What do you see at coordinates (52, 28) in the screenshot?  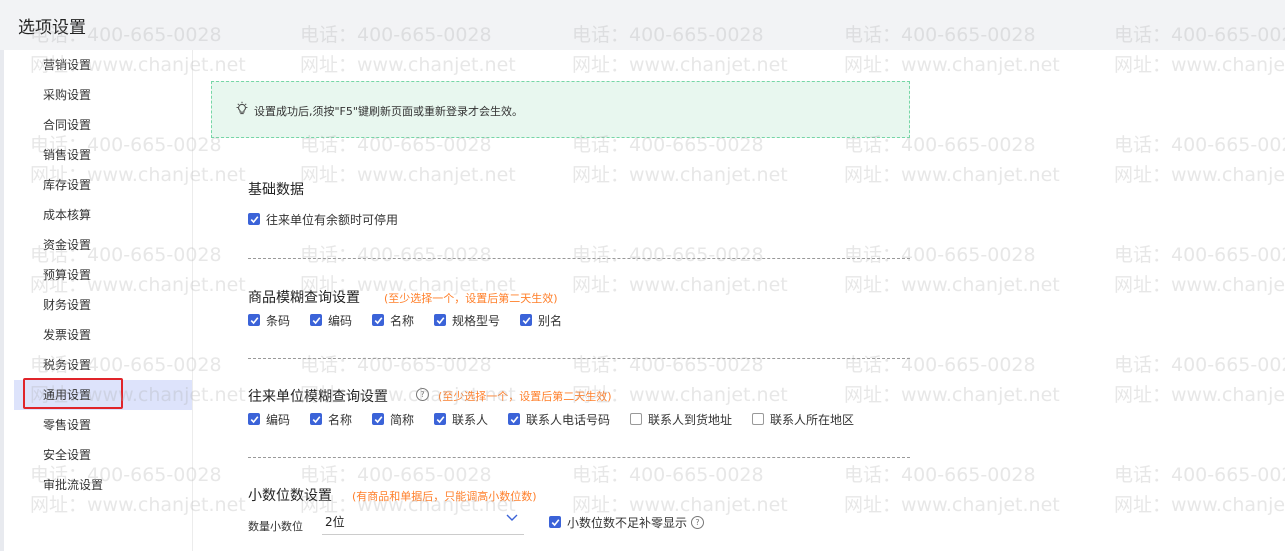 I see `window-title: 选项设置` at bounding box center [52, 28].